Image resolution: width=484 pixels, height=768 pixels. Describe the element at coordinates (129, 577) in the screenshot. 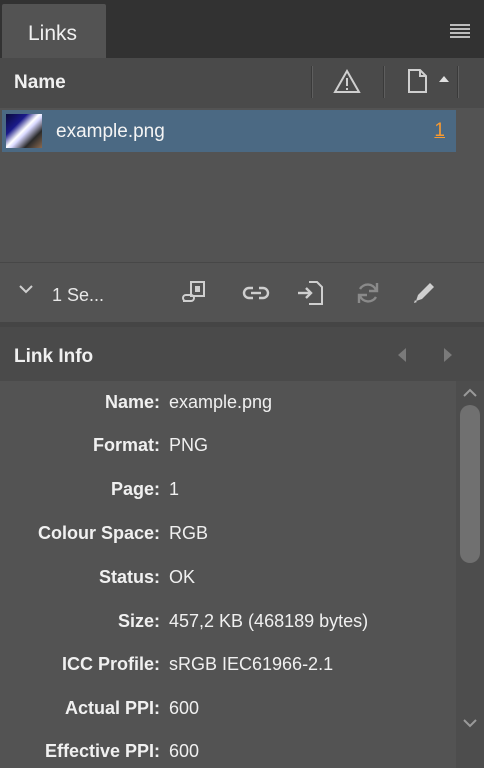

I see `field-label: Status:` at that location.